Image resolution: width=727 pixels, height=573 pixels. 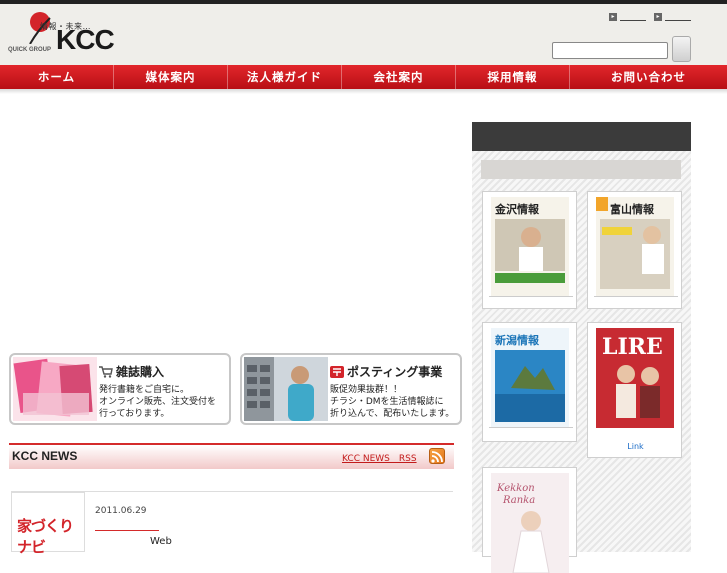 What do you see at coordinates (85, 39) in the screenshot?
I see `logo-text: KCC` at bounding box center [85, 39].